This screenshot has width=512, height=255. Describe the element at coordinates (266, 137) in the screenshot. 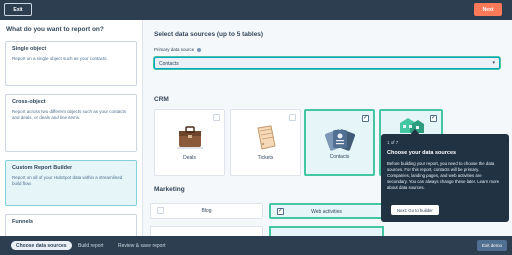

I see `ticket-icon` at that location.